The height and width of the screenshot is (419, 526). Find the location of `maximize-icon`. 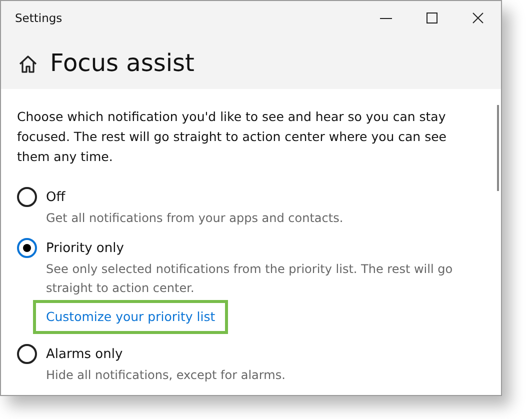

maximize-icon is located at coordinates (432, 18).